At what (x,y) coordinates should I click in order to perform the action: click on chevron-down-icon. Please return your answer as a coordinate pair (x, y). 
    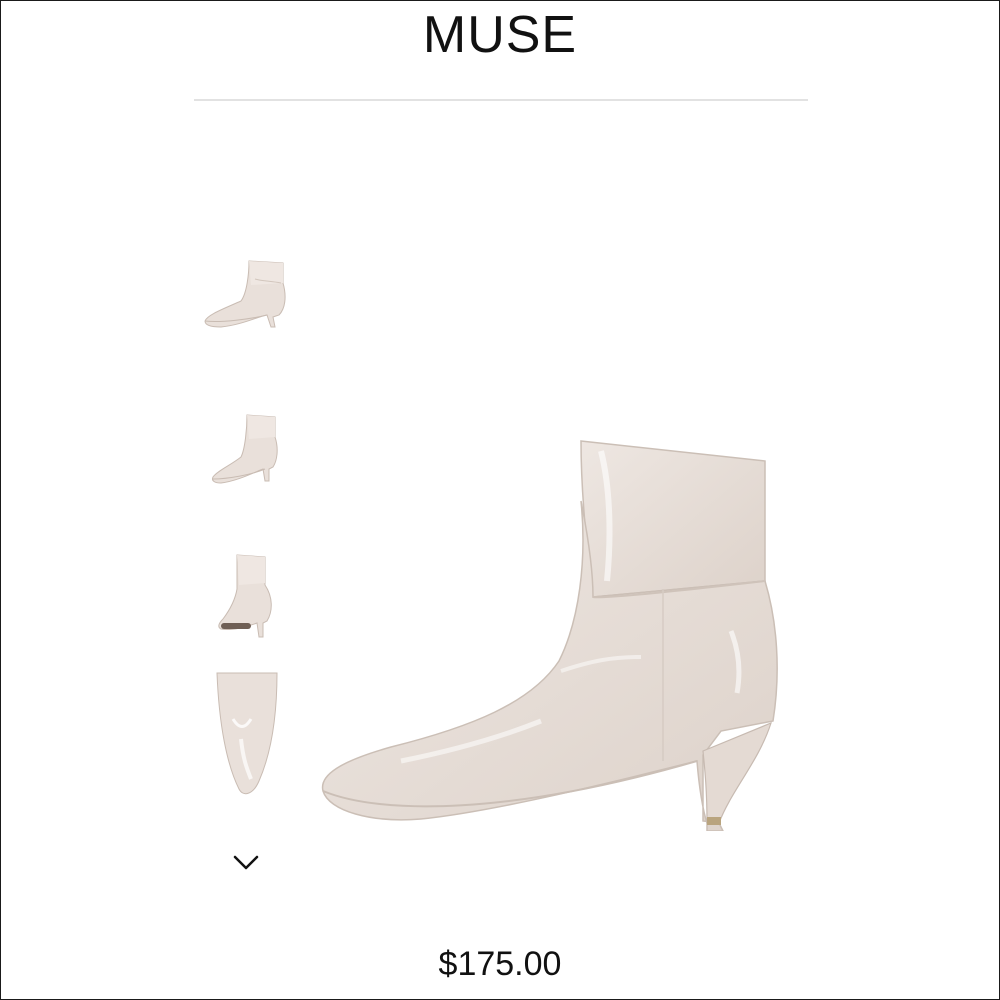
    Looking at the image, I should click on (246, 862).